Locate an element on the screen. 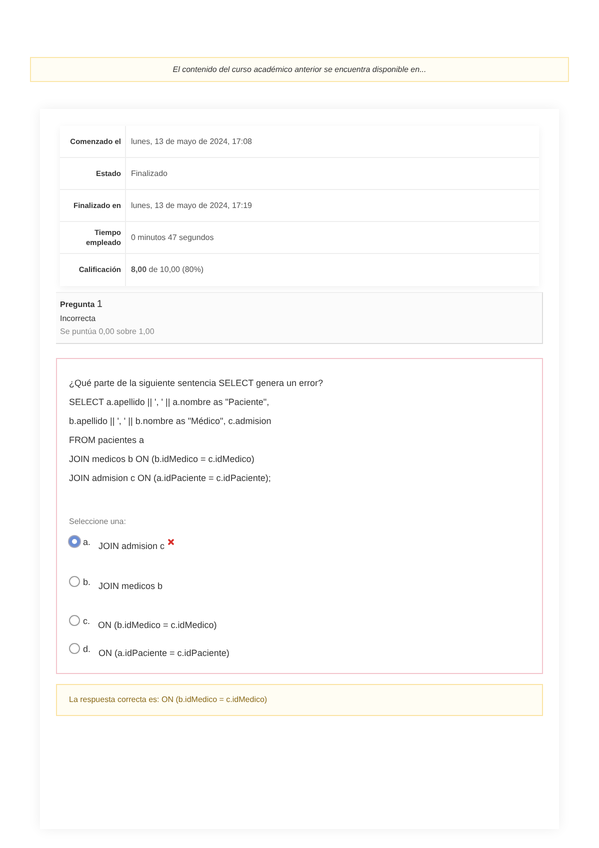 This screenshot has width=599, height=848. cross-icon is located at coordinates (171, 542).